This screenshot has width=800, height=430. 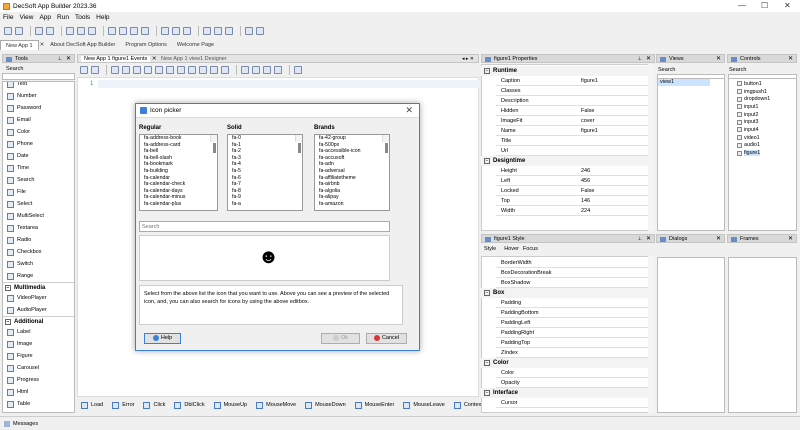 What do you see at coordinates (564, 131) in the screenshot?
I see `property-row: Name figure1` at bounding box center [564, 131].